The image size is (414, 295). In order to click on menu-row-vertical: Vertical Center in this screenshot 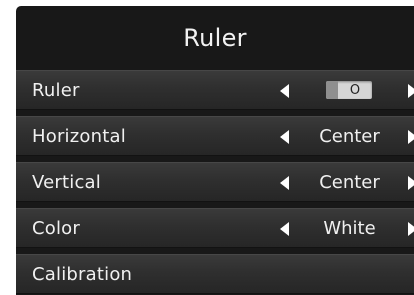, I will do `click(215, 182)`.